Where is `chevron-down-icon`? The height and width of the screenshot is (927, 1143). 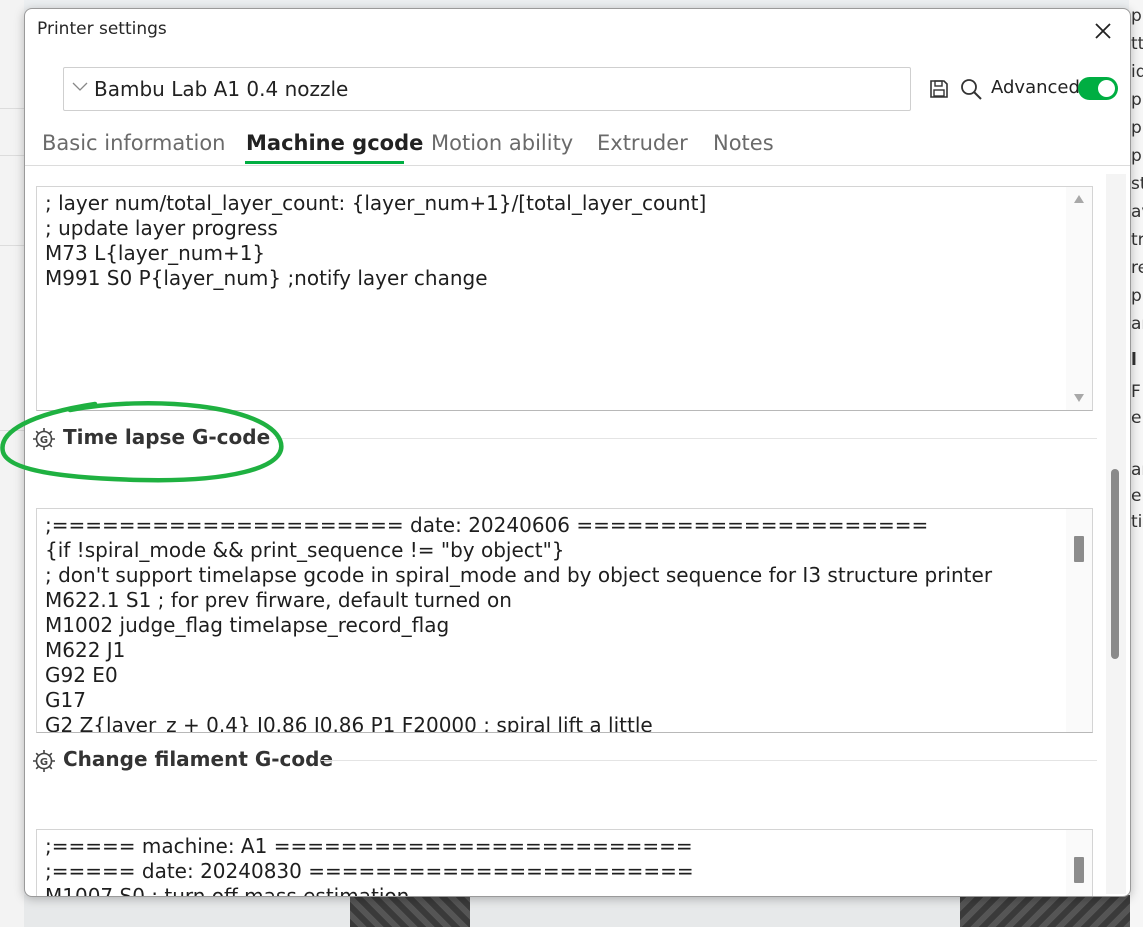 chevron-down-icon is located at coordinates (80, 86).